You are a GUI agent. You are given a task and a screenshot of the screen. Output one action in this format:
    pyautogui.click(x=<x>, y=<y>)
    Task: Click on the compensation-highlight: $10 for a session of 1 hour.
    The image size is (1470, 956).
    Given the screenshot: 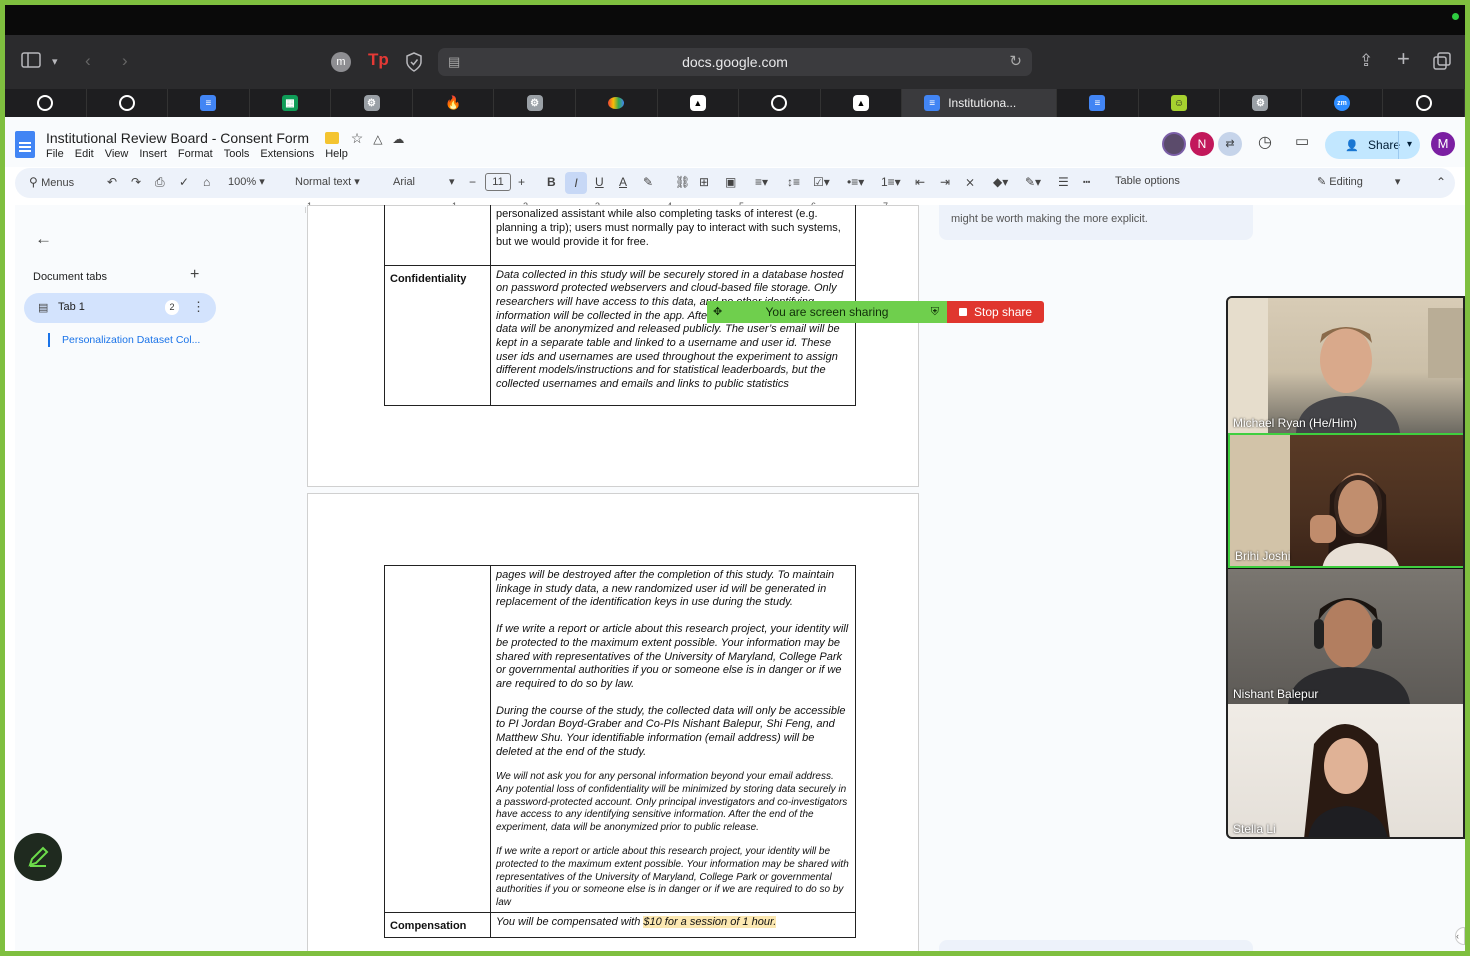 What is the action you would take?
    pyautogui.click(x=710, y=922)
    